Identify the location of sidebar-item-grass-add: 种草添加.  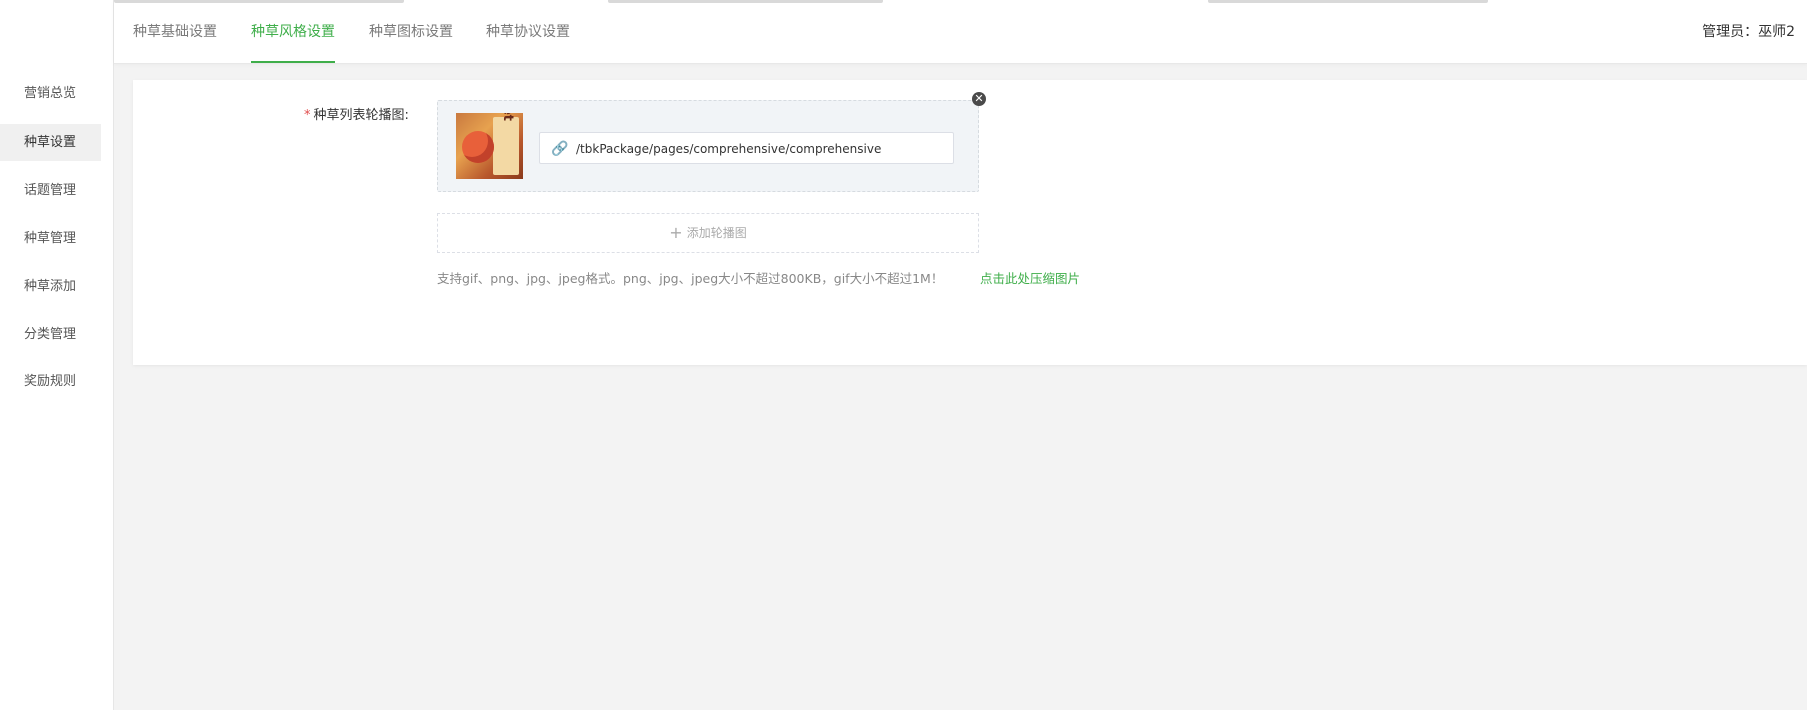
(50, 286).